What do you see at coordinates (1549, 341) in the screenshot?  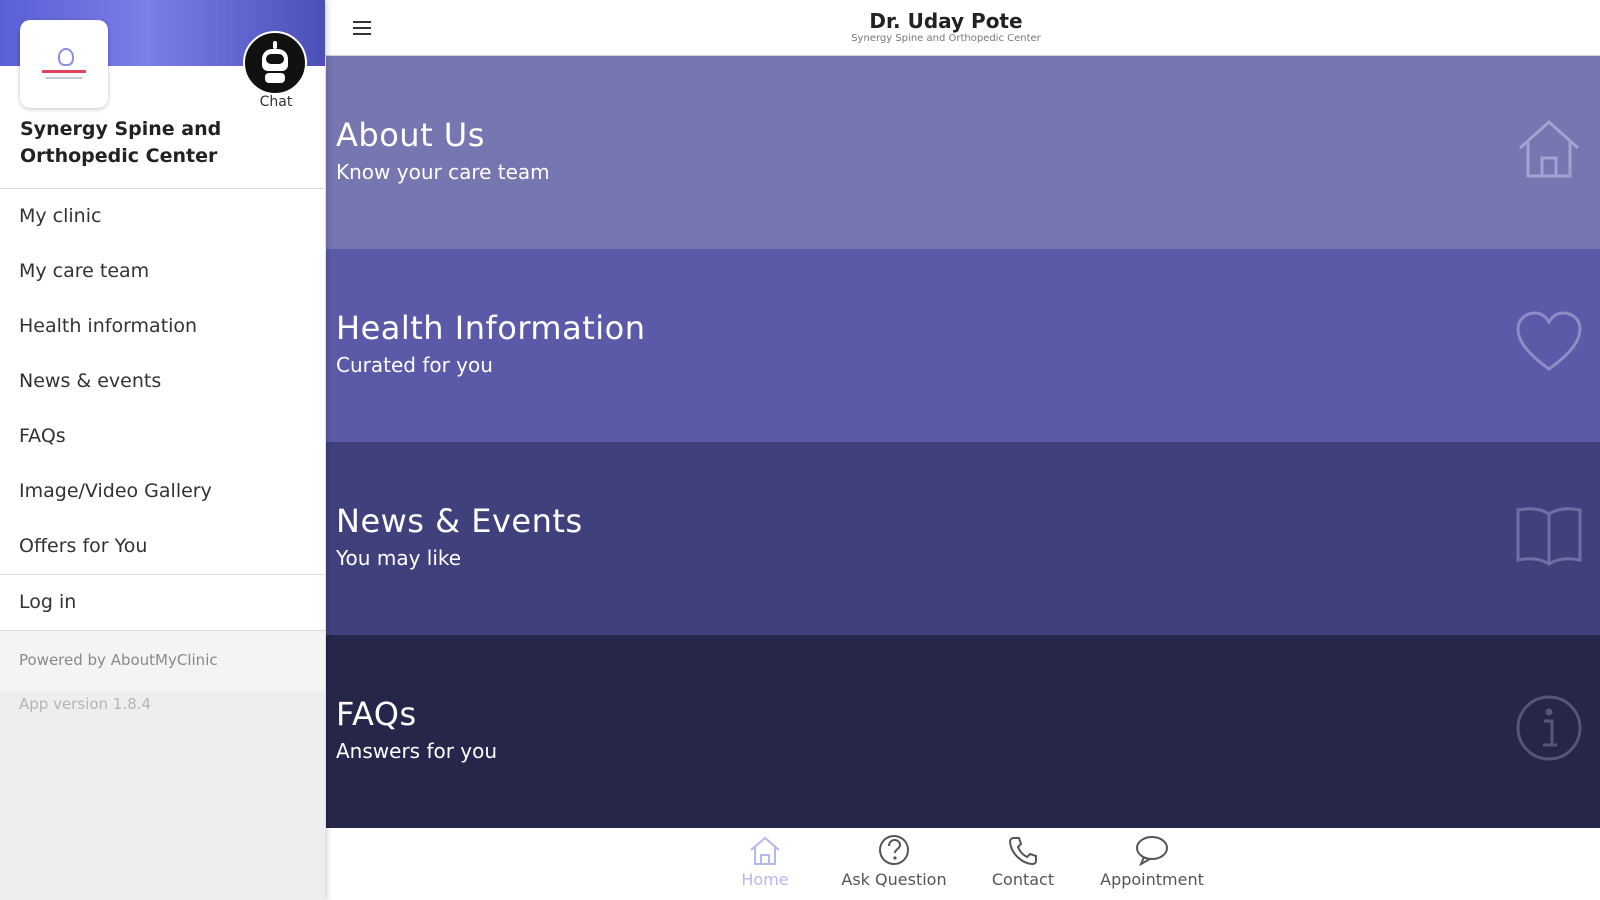 I see `heart-icon` at bounding box center [1549, 341].